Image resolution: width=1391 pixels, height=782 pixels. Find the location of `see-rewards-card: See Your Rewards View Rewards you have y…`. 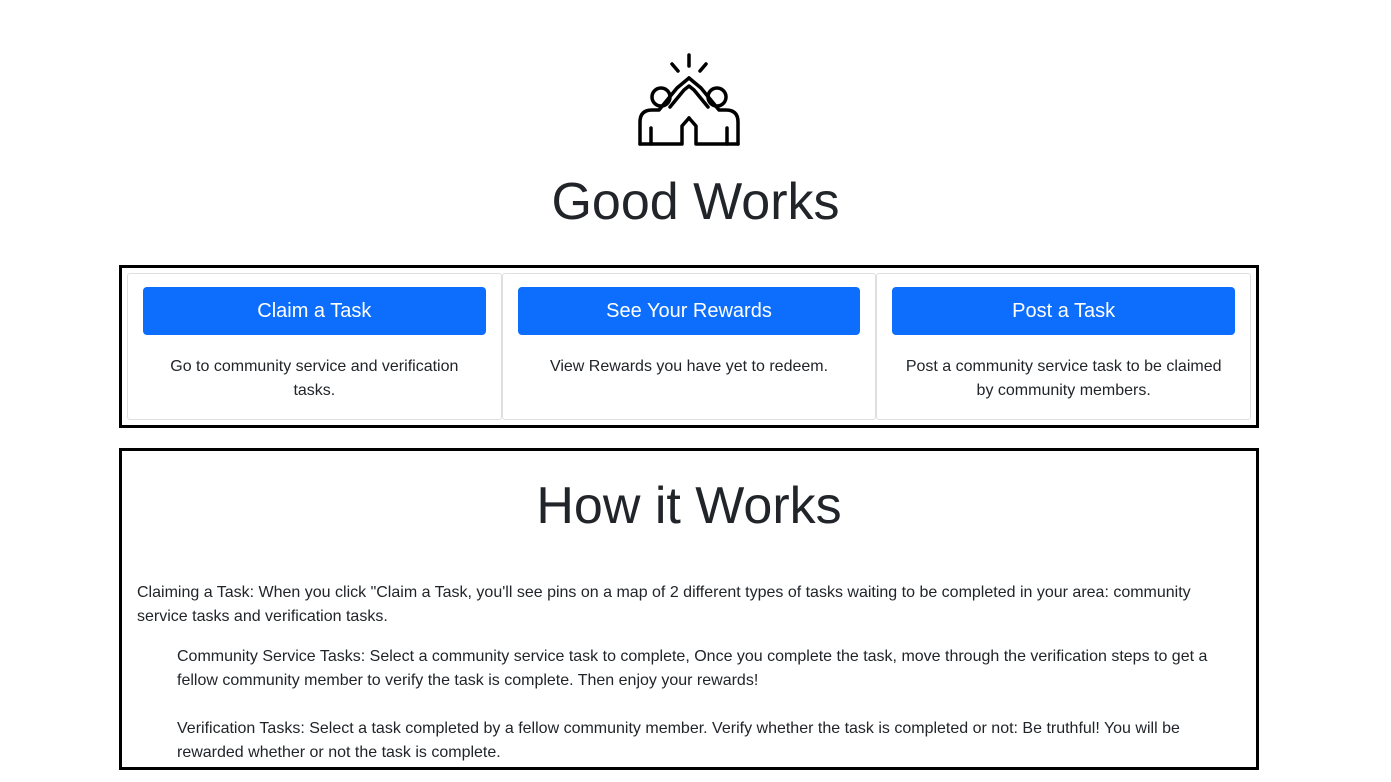

see-rewards-card: See Your Rewards View Rewards you have y… is located at coordinates (689, 346).